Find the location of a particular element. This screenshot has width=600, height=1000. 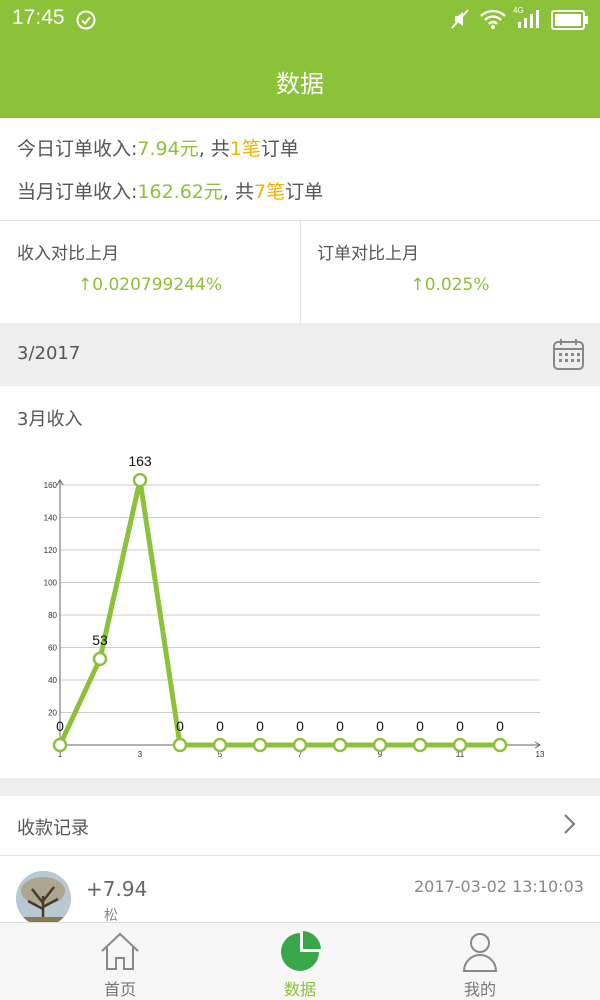

y-tick-label: 80 is located at coordinates (52, 615).